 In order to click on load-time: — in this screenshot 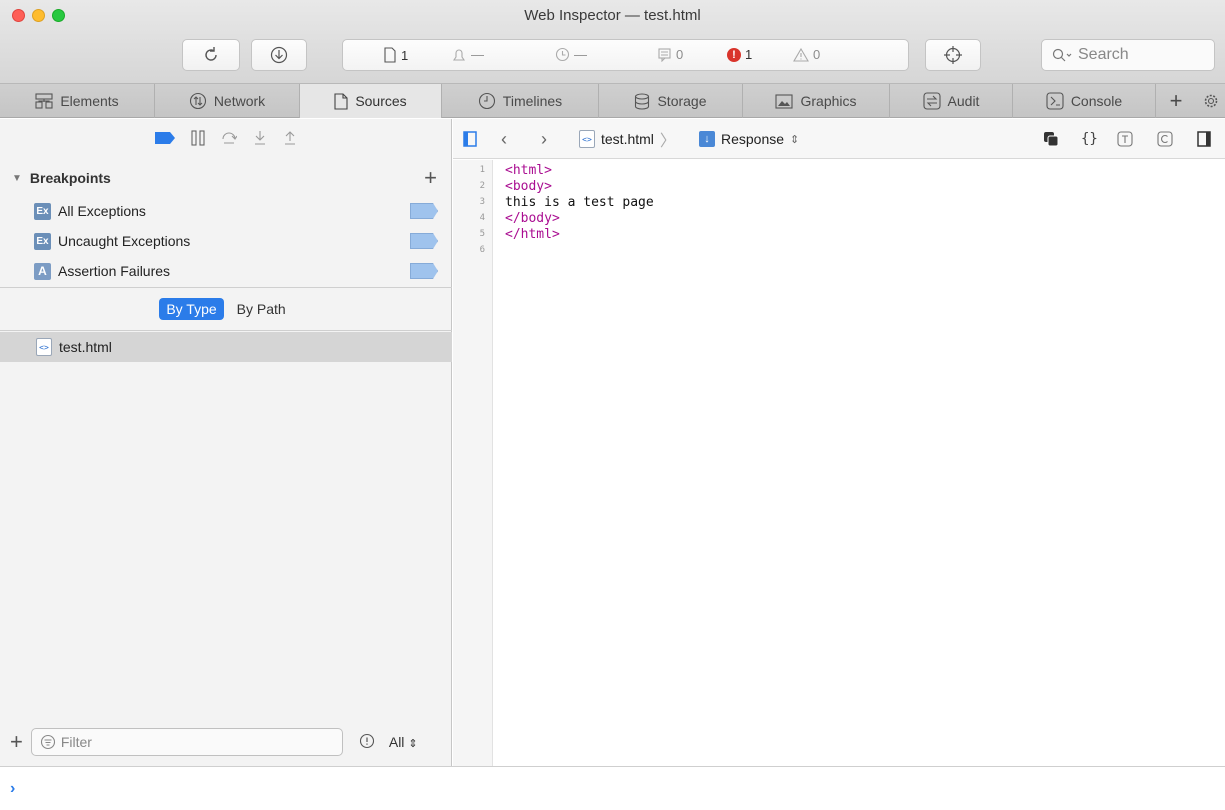, I will do `click(571, 54)`.